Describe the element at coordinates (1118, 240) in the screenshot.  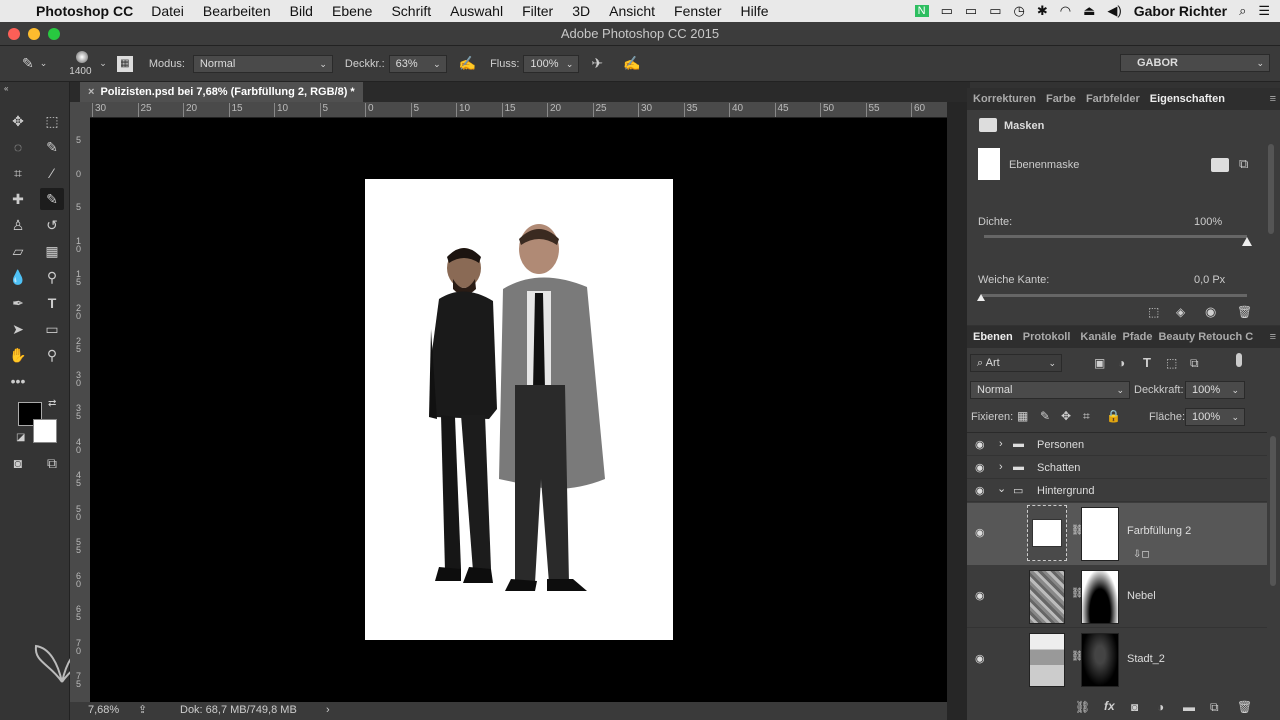
I see `density-slider` at that location.